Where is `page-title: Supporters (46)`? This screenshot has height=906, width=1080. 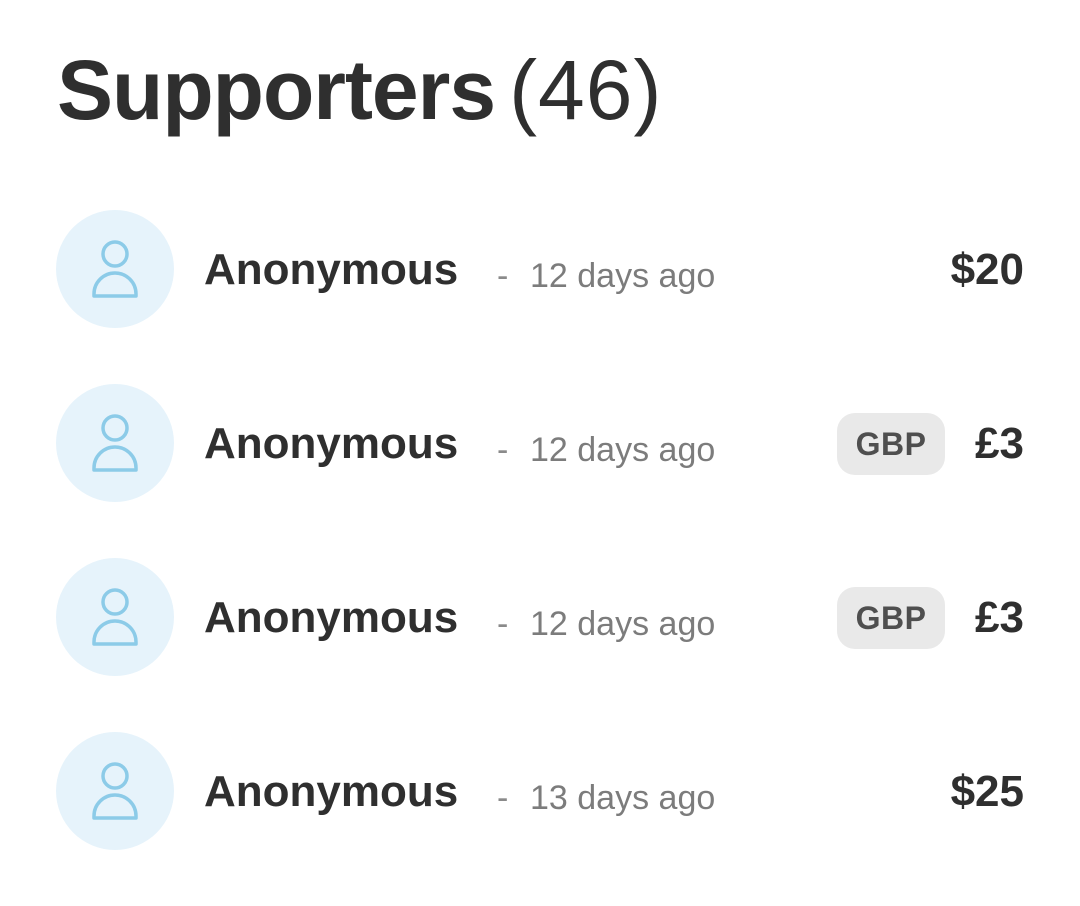
page-title: Supporters (46) is located at coordinates (359, 90).